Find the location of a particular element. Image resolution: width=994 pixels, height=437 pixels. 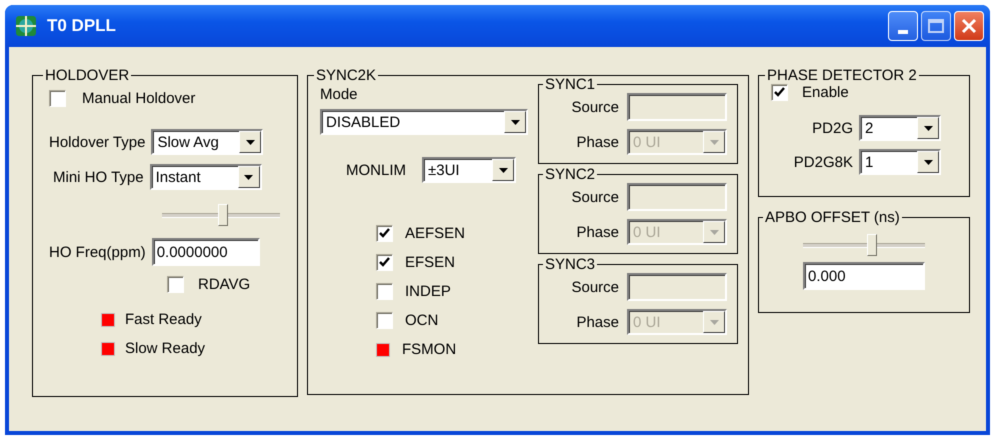

close-icon is located at coordinates (969, 26).